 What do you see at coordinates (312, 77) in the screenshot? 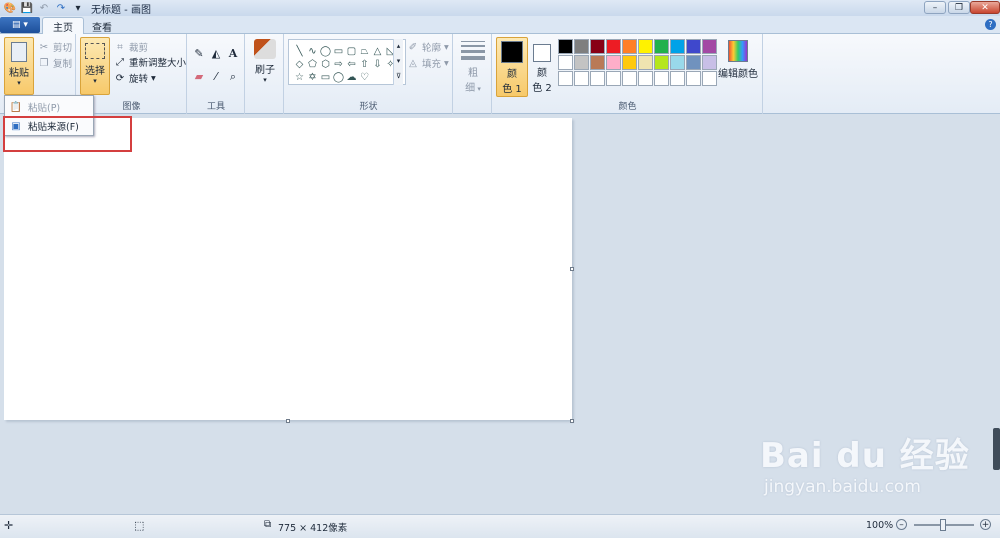
I see `six-point-star-shape-icon: ✡` at bounding box center [312, 77].